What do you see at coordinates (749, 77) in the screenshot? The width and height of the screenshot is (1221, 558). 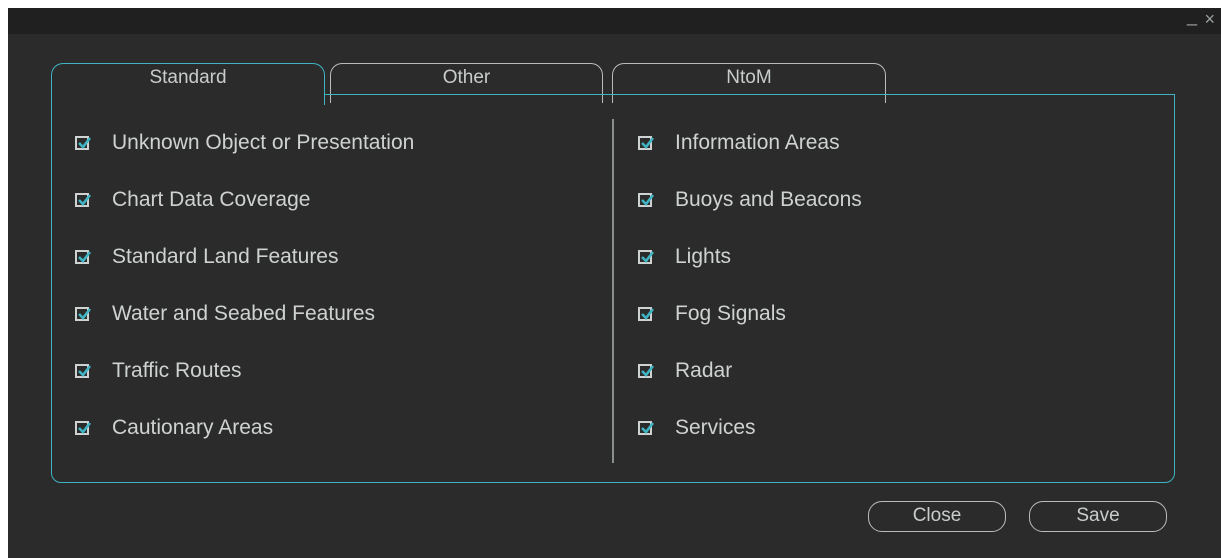 I see `tab-ntom-label: NtoM` at bounding box center [749, 77].